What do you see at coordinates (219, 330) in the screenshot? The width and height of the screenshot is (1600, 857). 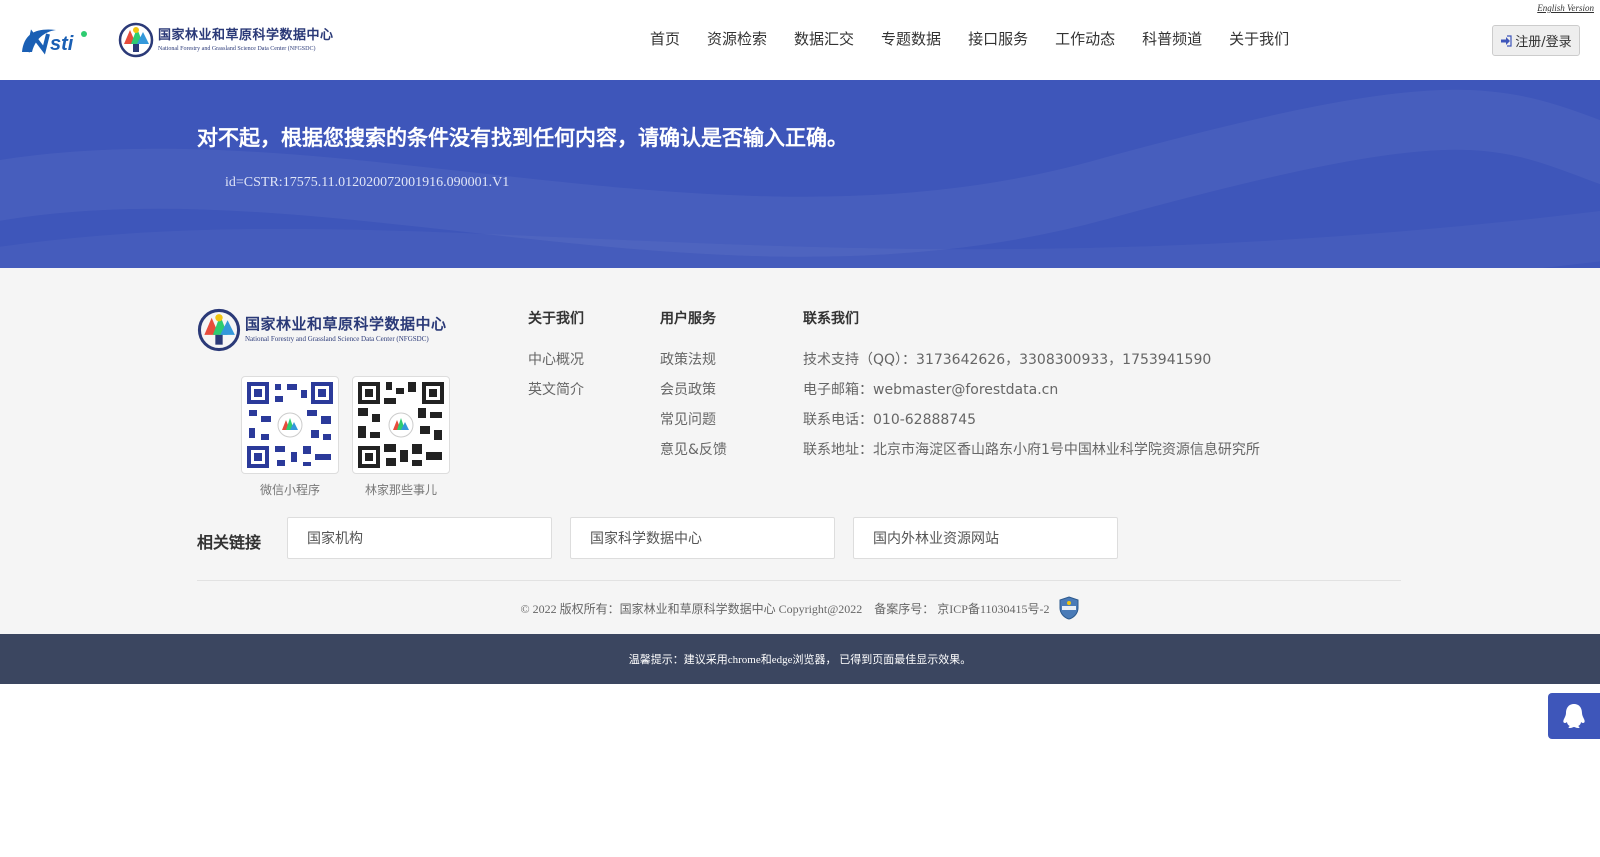 I see `footer-emblem-icon` at bounding box center [219, 330].